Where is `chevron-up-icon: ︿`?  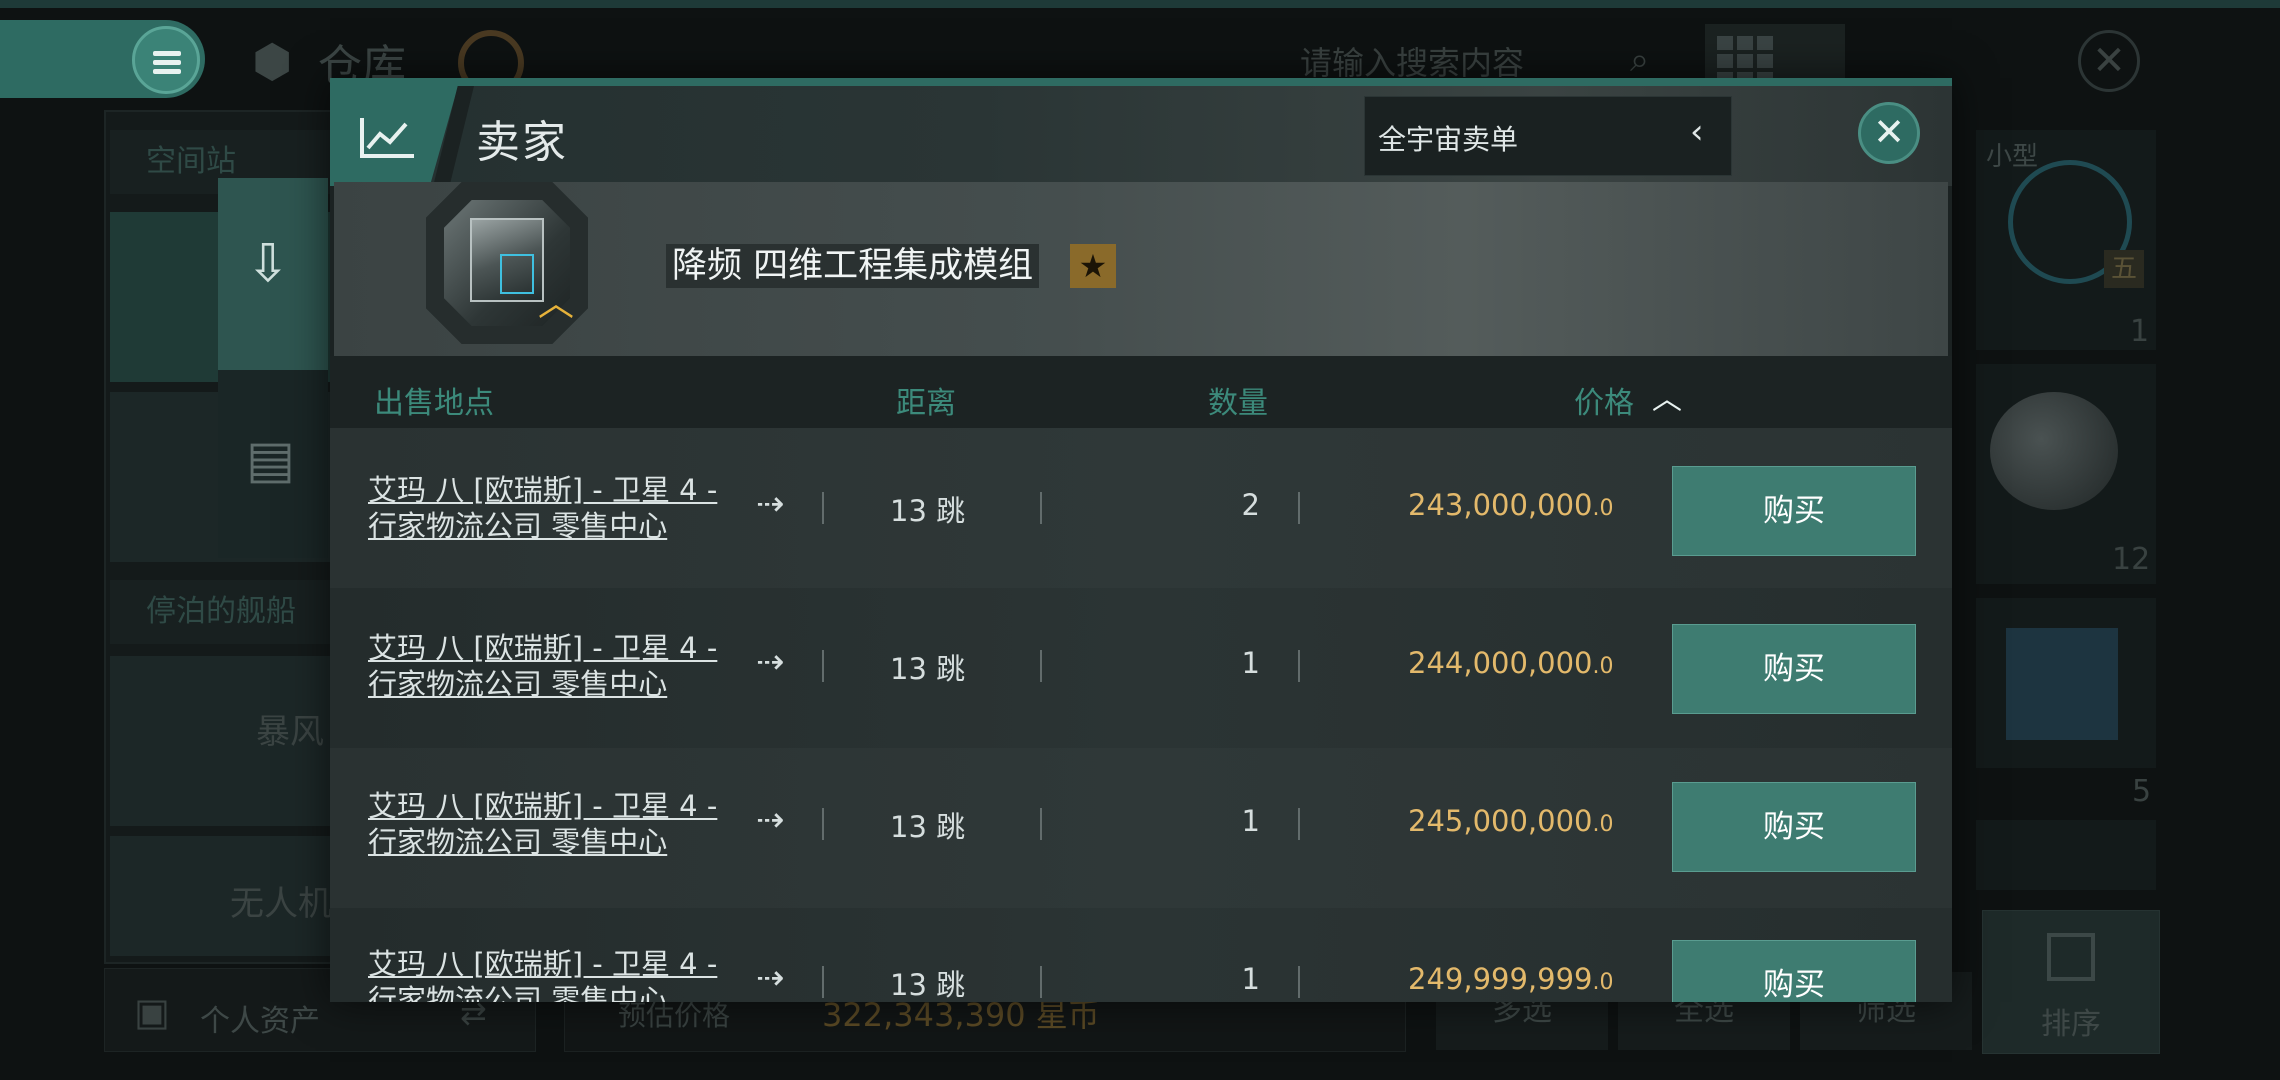 chevron-up-icon: ︿ is located at coordinates (1667, 396).